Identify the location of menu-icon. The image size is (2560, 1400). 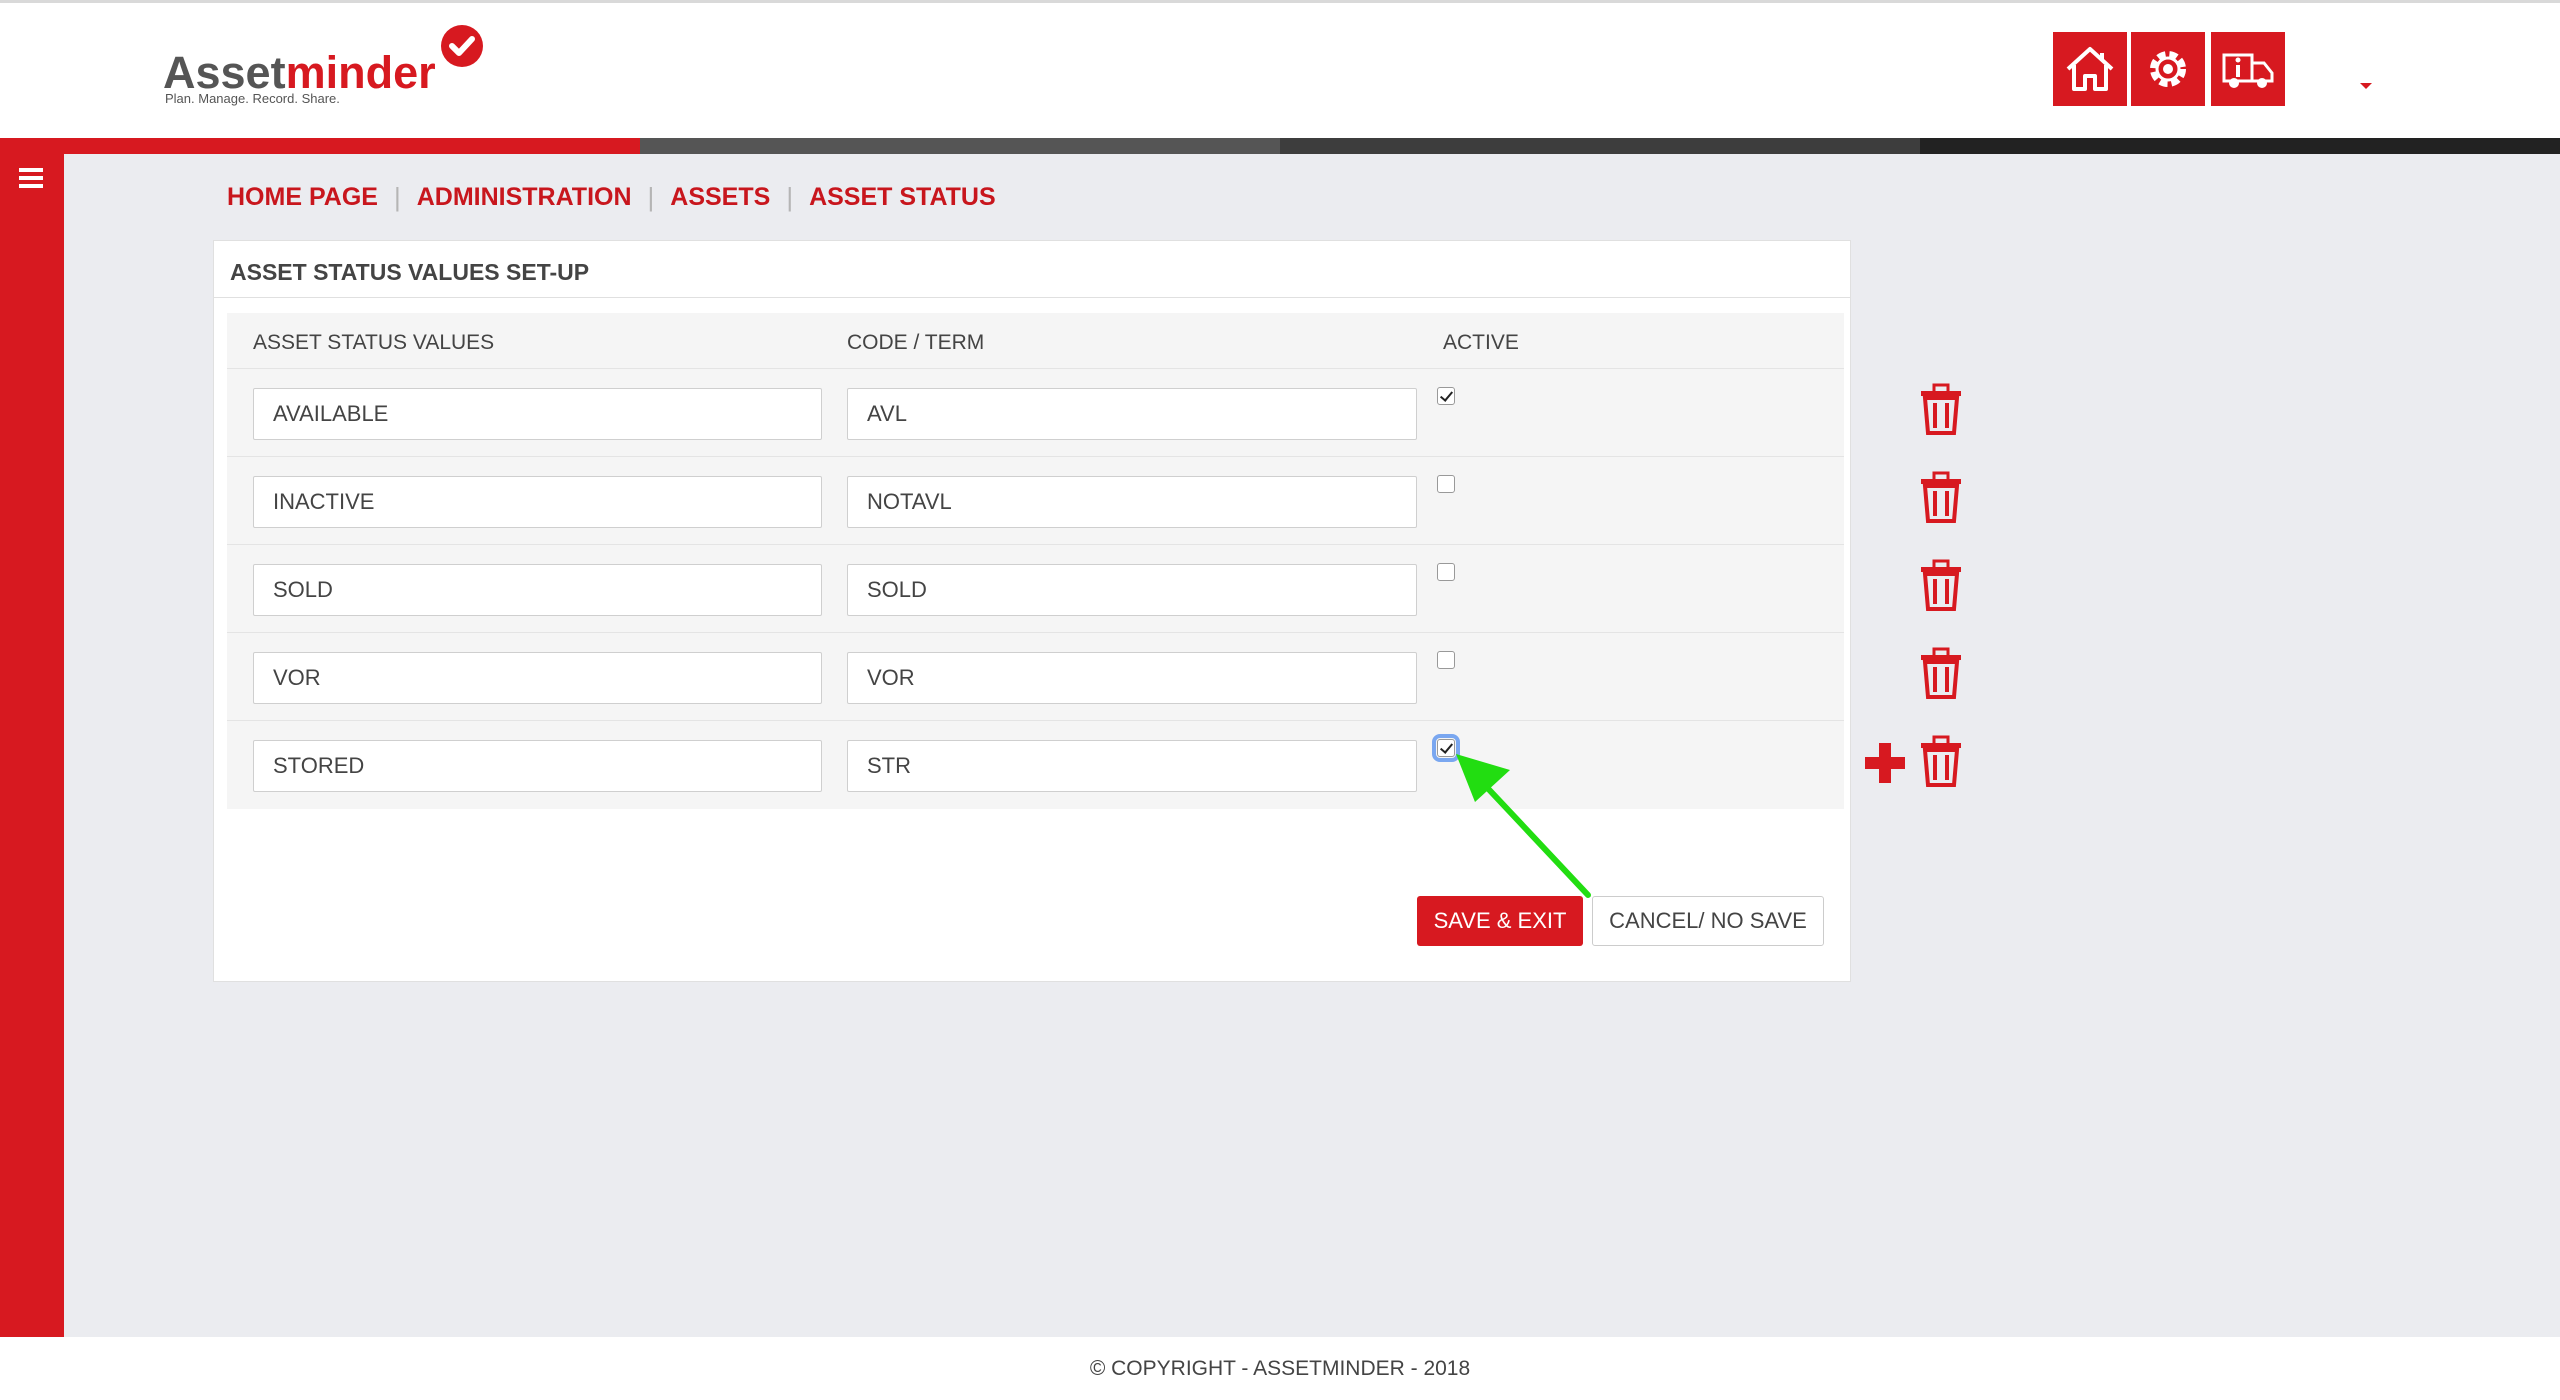
(31, 178).